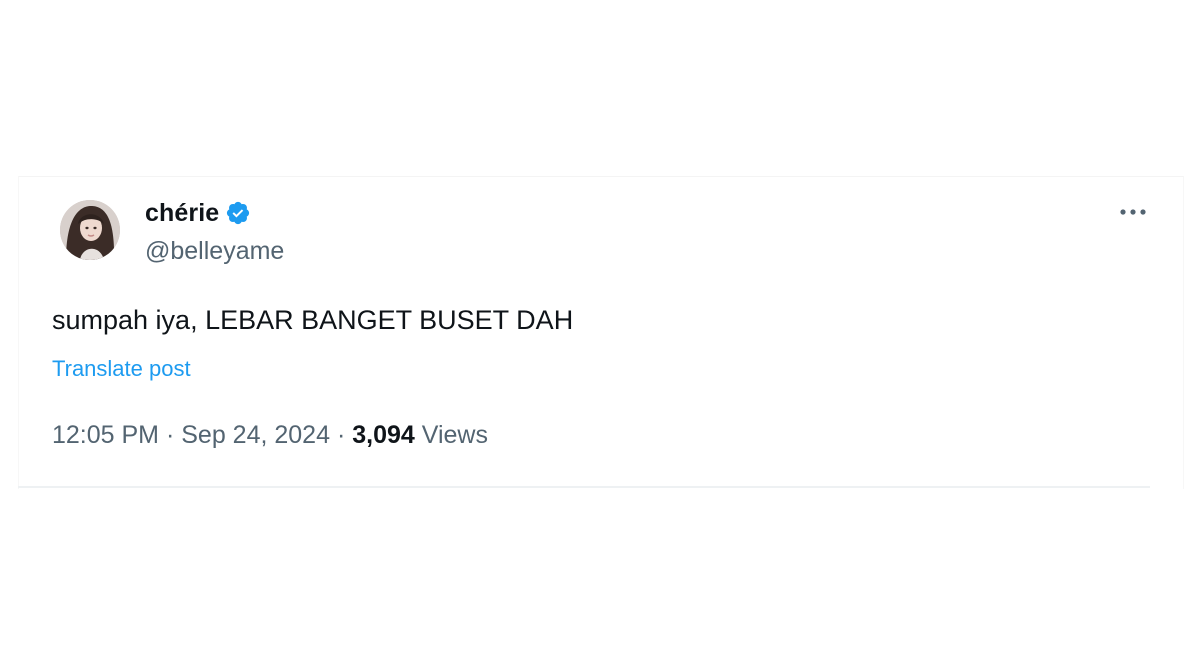  What do you see at coordinates (214, 251) in the screenshot?
I see `author-handle: @belleyame` at bounding box center [214, 251].